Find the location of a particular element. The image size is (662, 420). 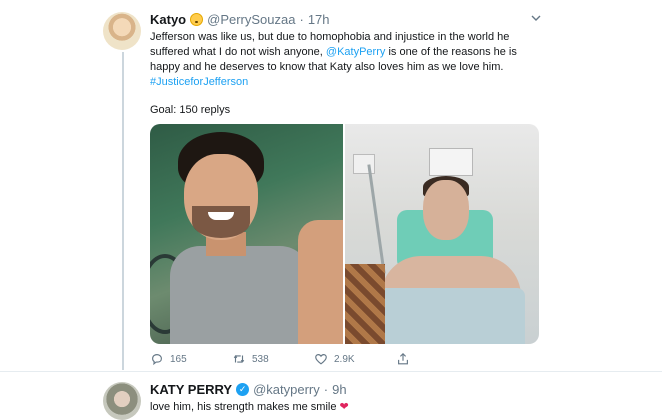

like-icon is located at coordinates (321, 359).